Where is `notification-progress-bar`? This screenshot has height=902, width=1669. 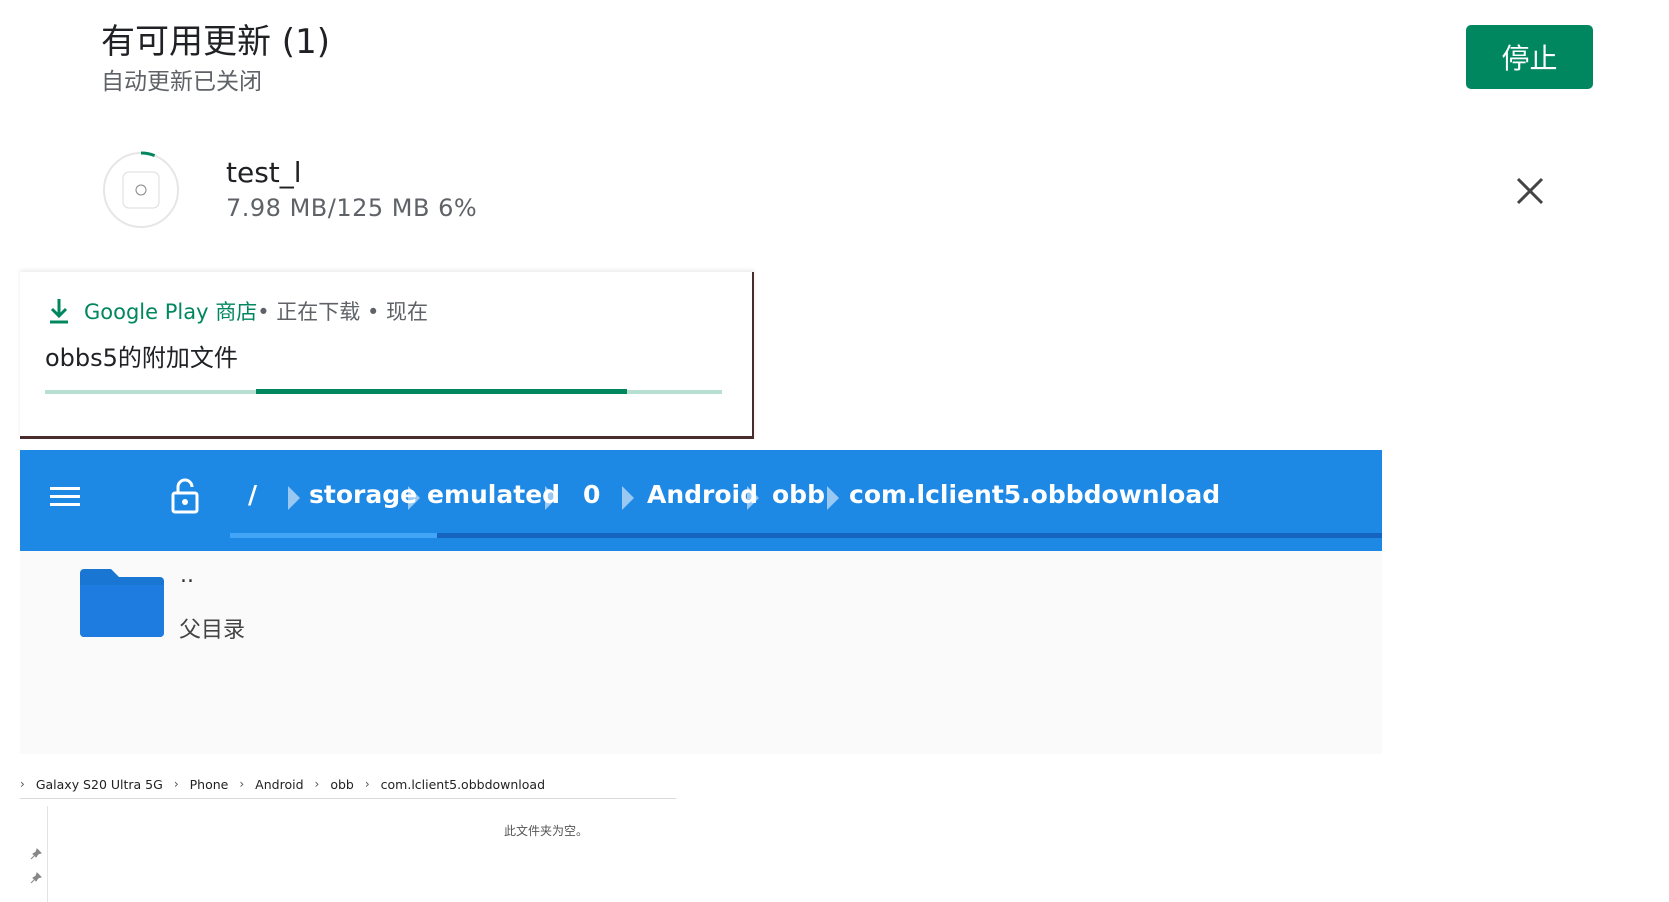 notification-progress-bar is located at coordinates (383, 391).